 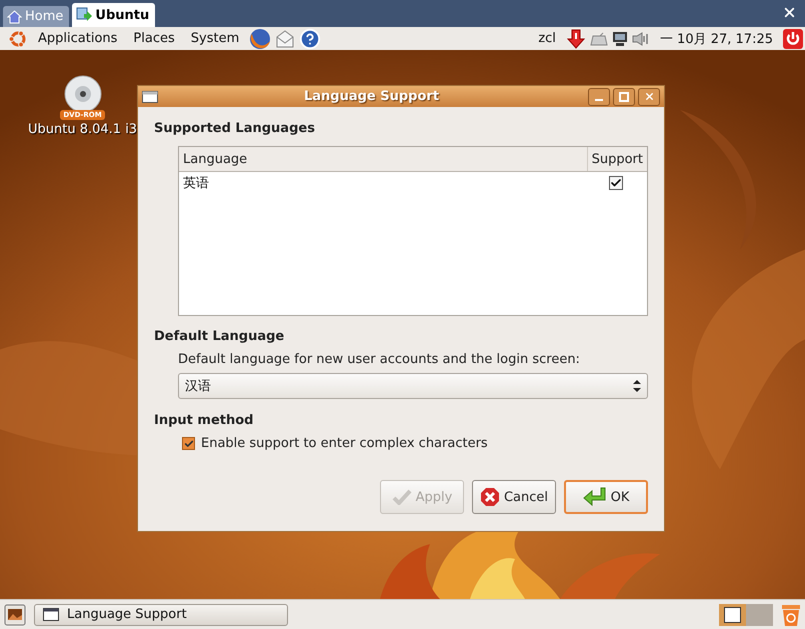 What do you see at coordinates (616, 159) in the screenshot?
I see `column-header: Support` at bounding box center [616, 159].